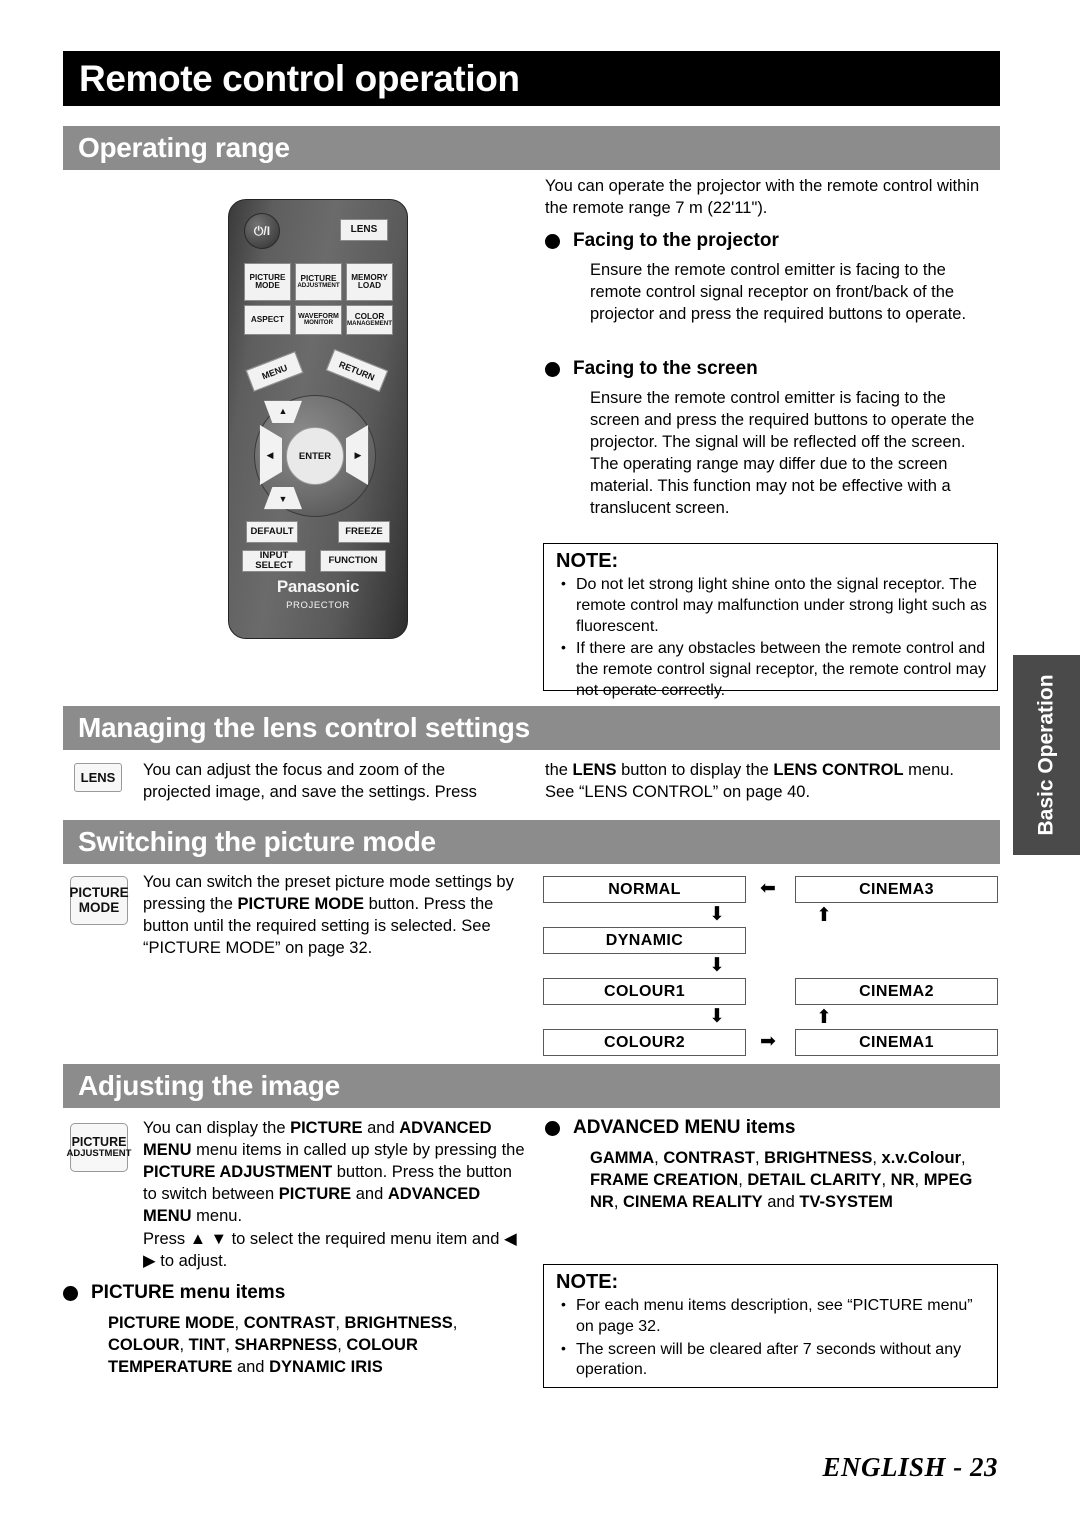  What do you see at coordinates (693, 1201) in the screenshot?
I see `menu-item: CINEMA REALITY` at bounding box center [693, 1201].